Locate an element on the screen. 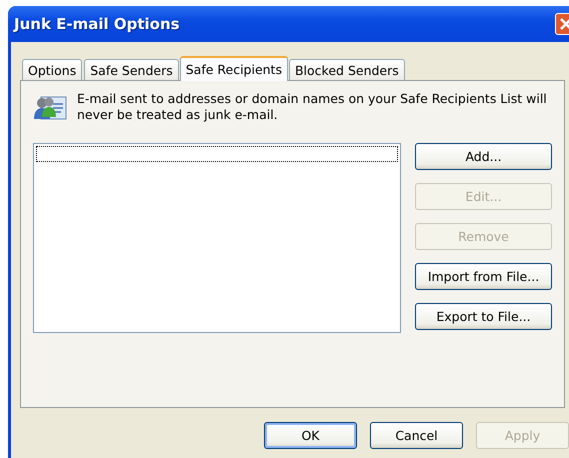  tab: Options is located at coordinates (52, 69).